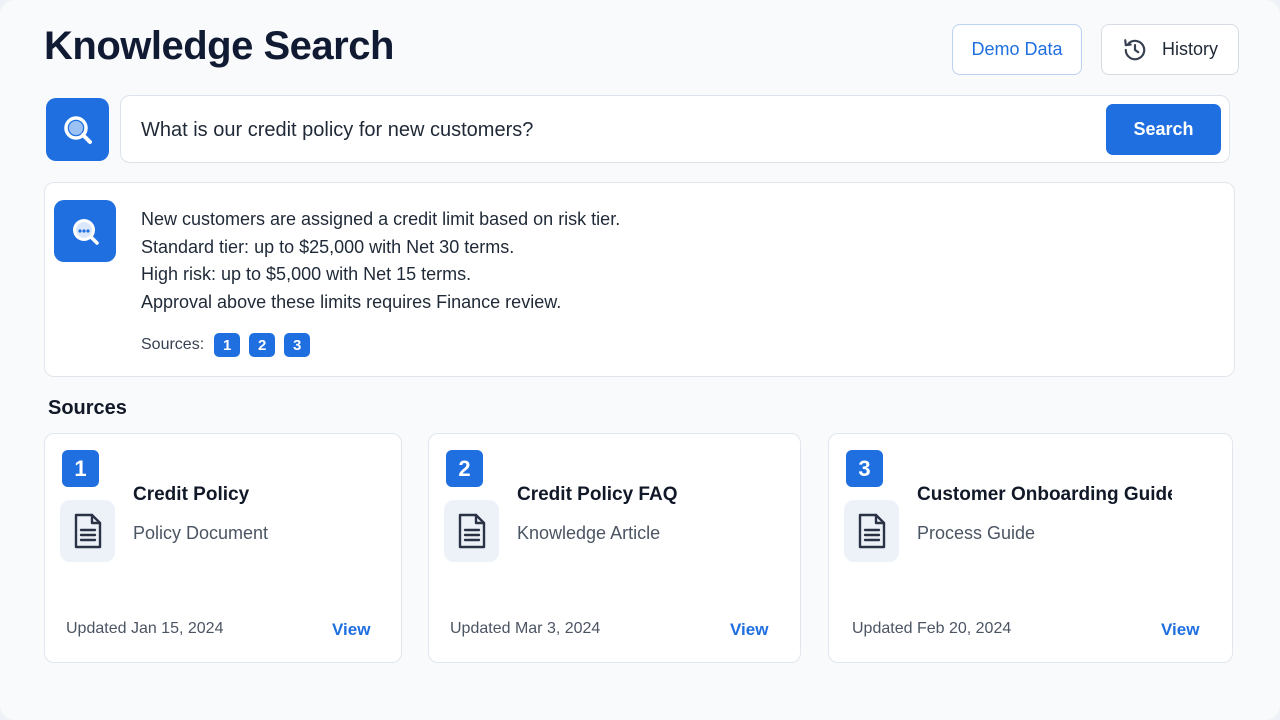  Describe the element at coordinates (1189, 49) in the screenshot. I see `history-label: History` at that location.